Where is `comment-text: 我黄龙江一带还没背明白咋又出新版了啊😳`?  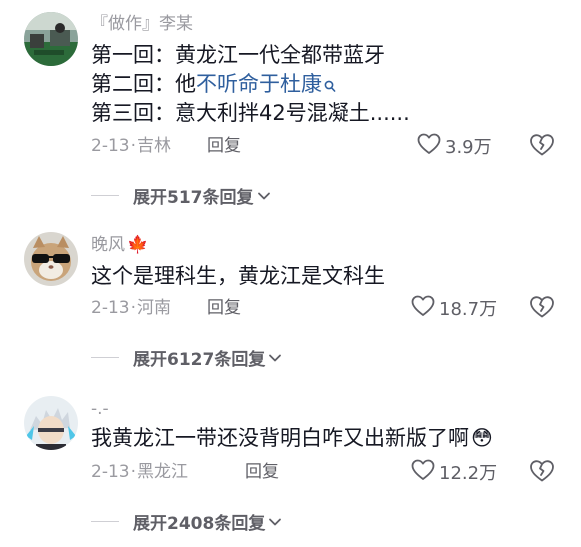
comment-text: 我黄龙江一带还没背明白咋又出新版了啊😳 is located at coordinates (292, 438).